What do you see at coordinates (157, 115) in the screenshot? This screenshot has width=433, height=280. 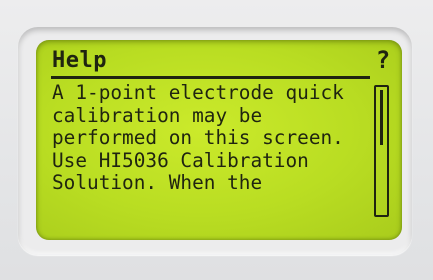 I see `help-text-line: calibration may be` at bounding box center [157, 115].